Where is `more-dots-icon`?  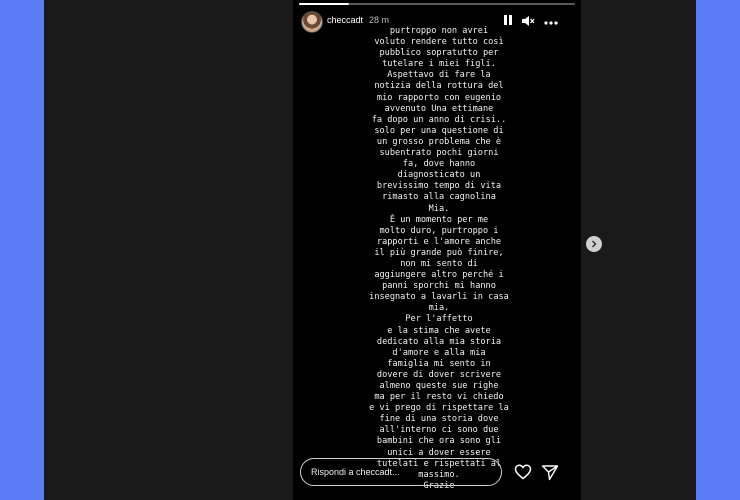
more-dots-icon is located at coordinates (551, 20).